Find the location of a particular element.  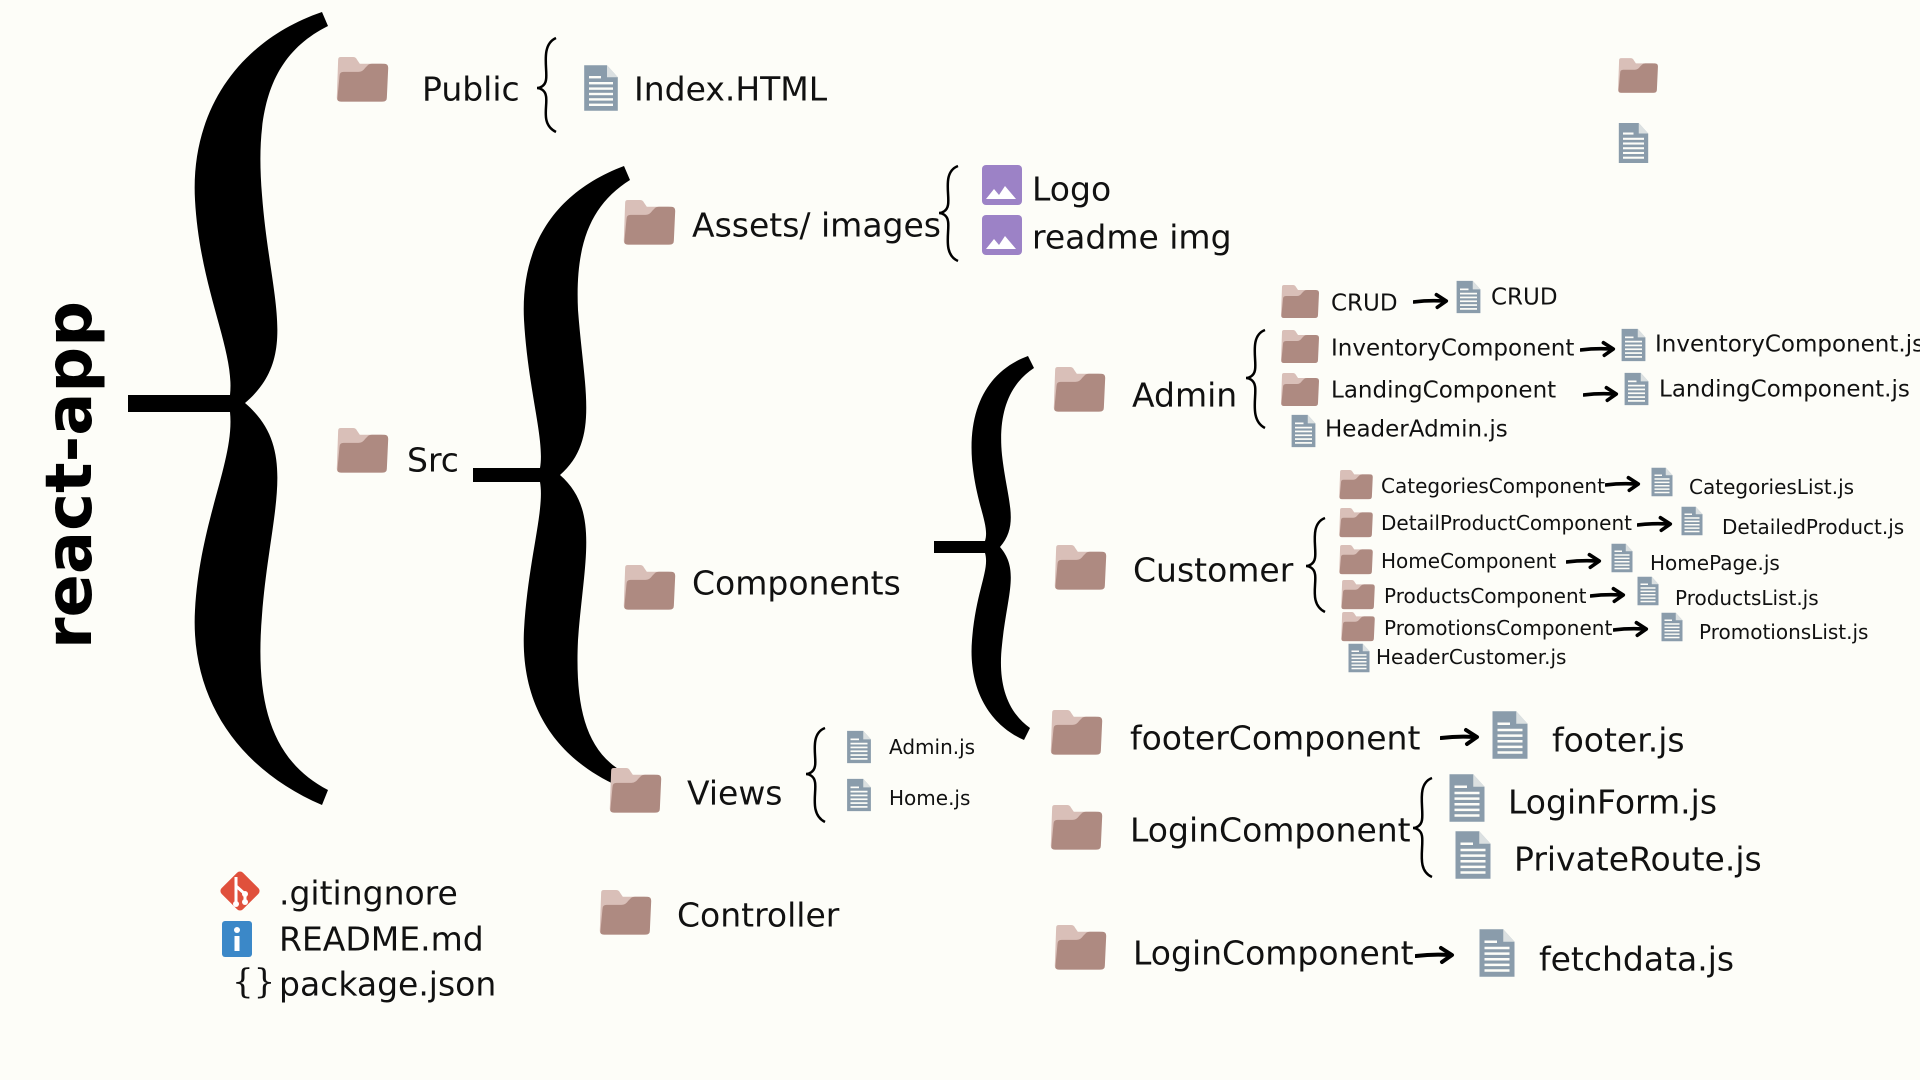

landing-folder-label: LandingComponent is located at coordinates (1443, 391).